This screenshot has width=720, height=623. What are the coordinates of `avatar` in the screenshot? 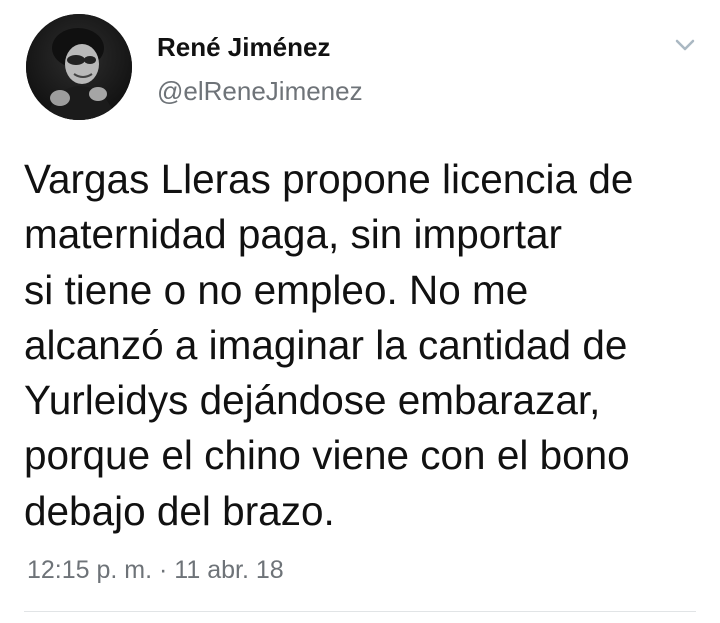 It's located at (79, 67).